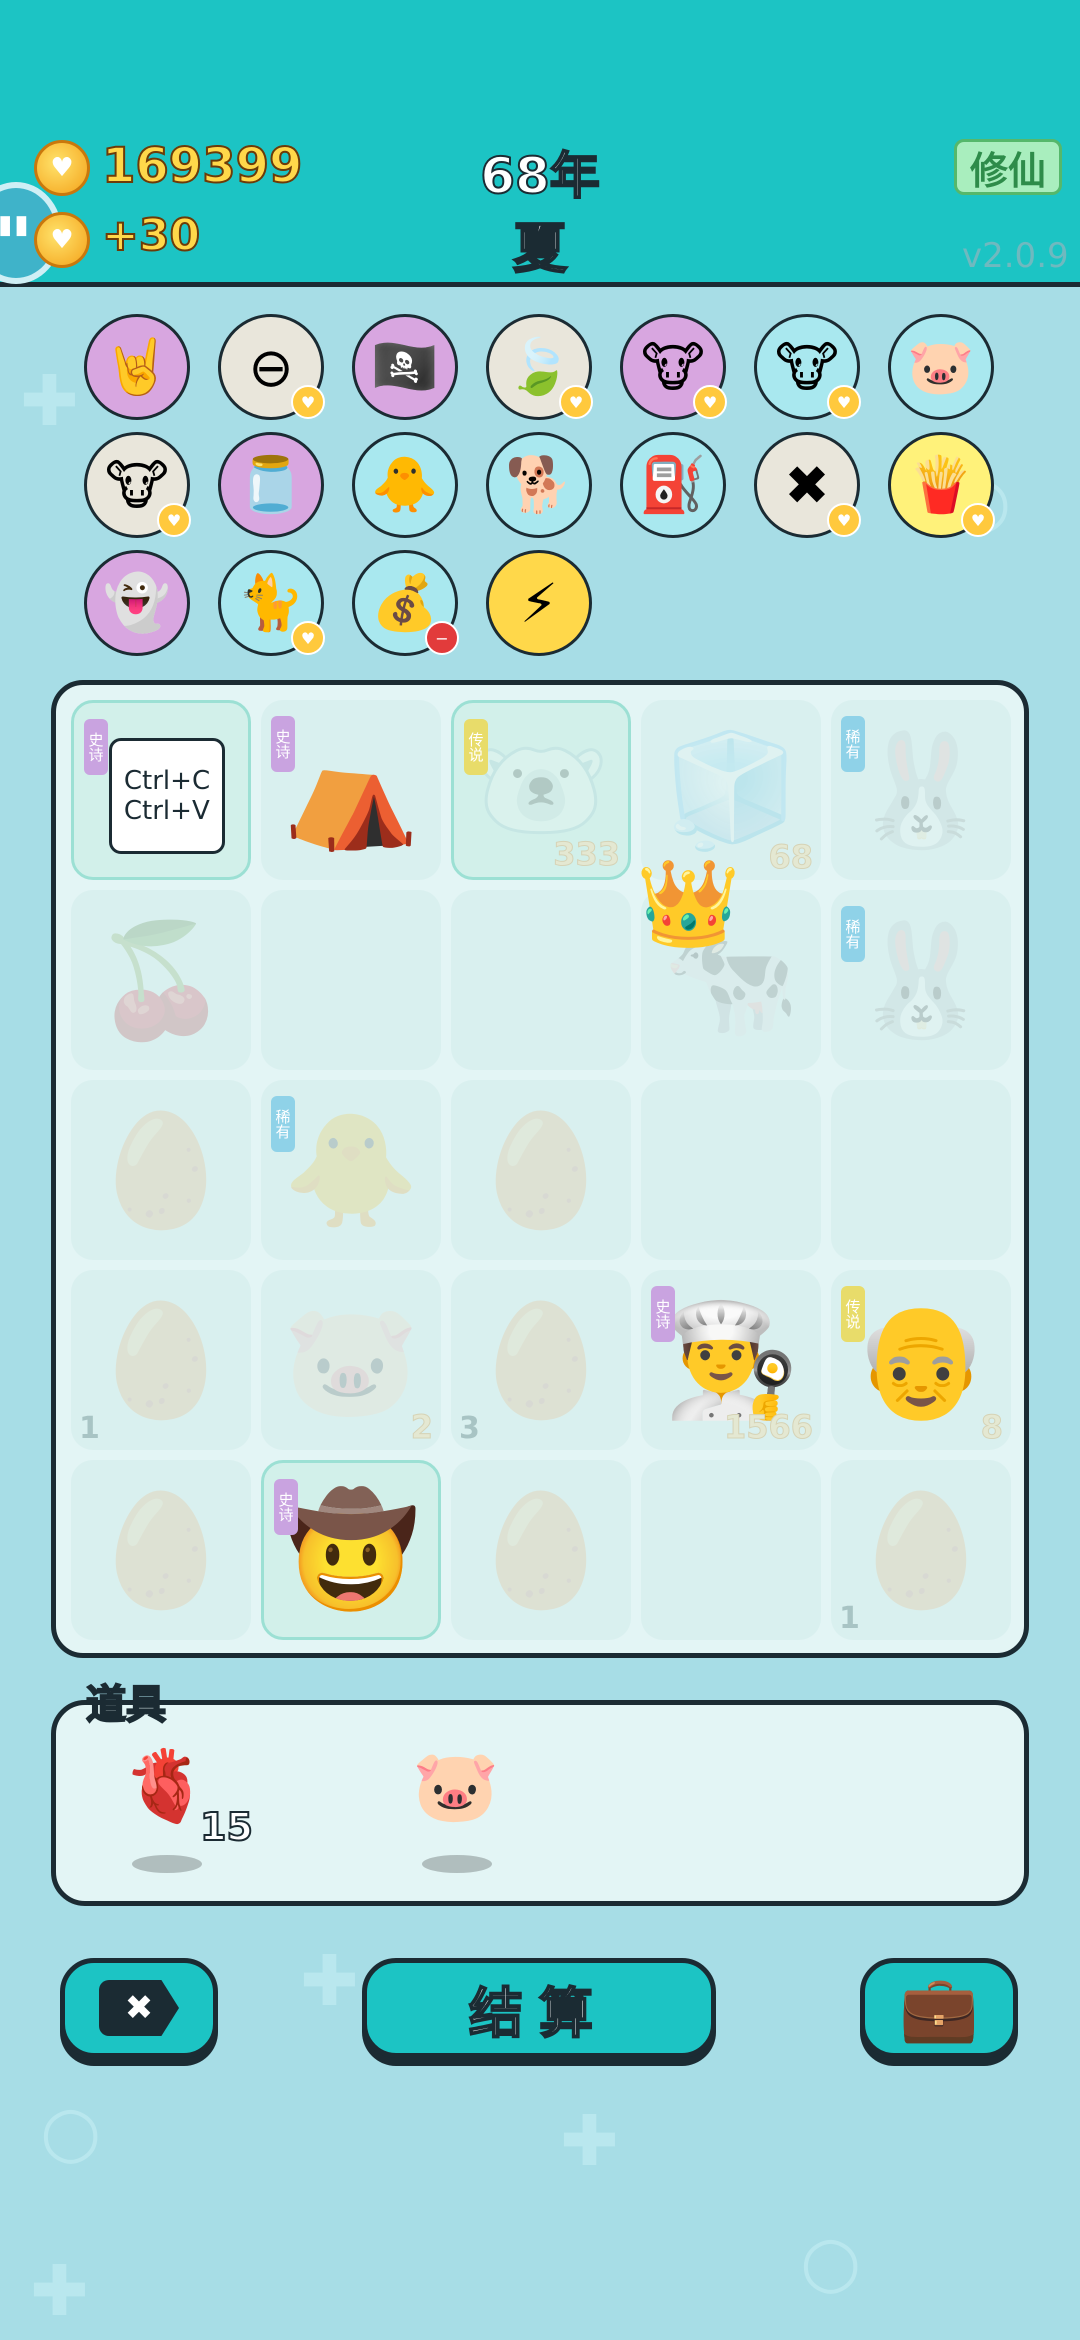 This screenshot has width=1080, height=2340. What do you see at coordinates (539, 367) in the screenshot?
I see `leaf-item-icon: 🍃 ♥` at bounding box center [539, 367].